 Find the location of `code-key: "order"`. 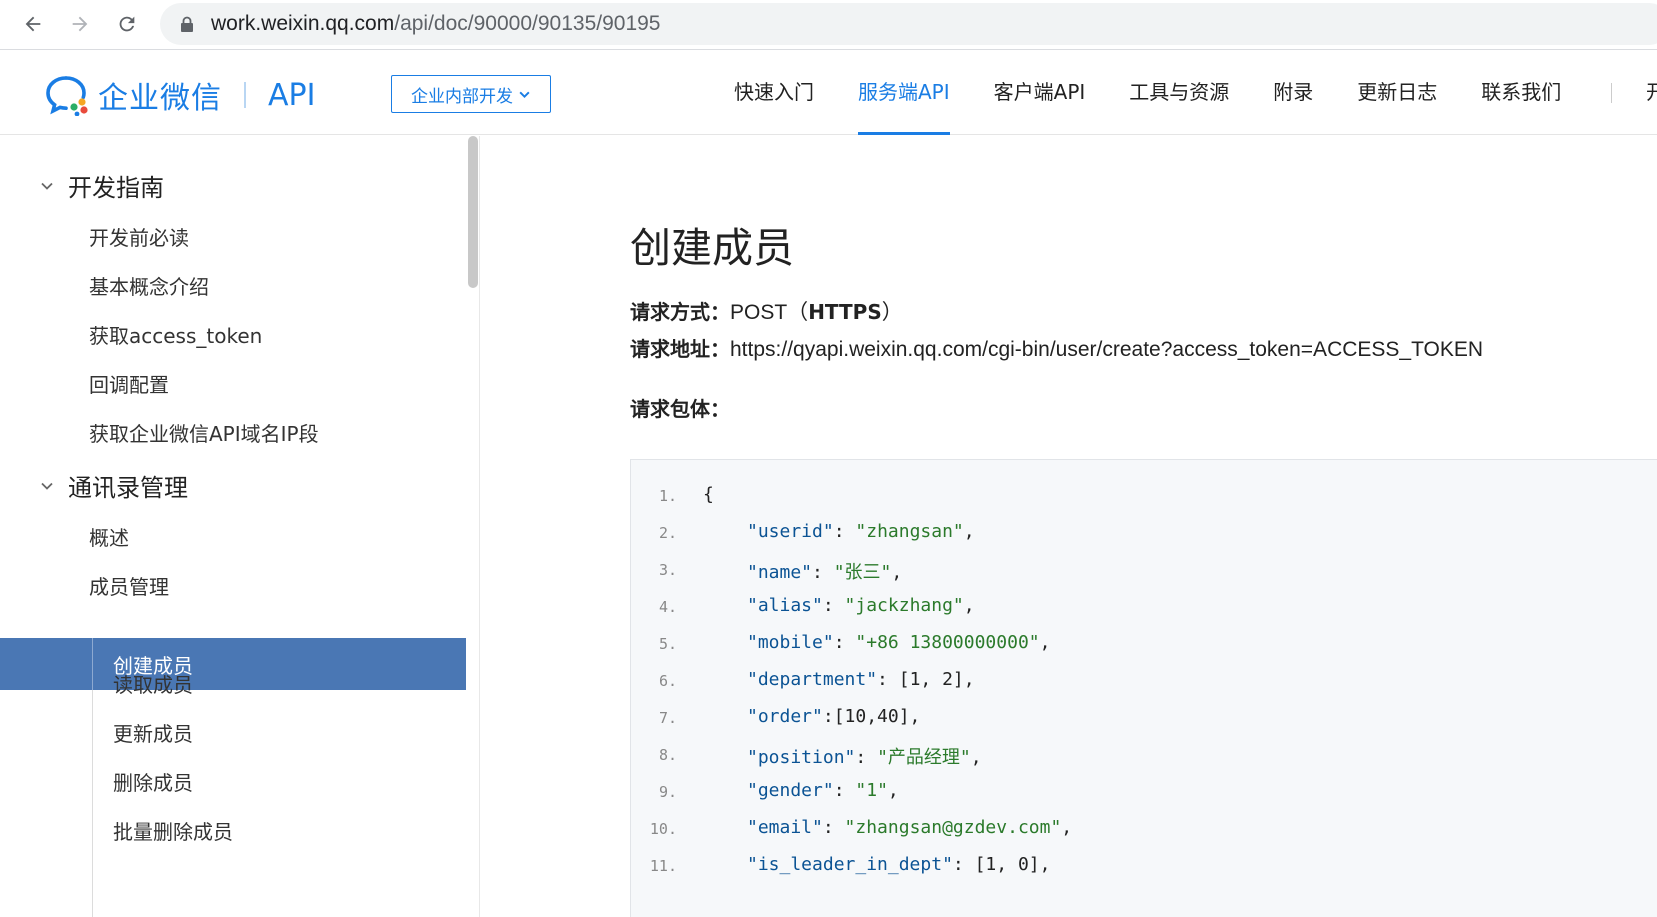

code-key: "order" is located at coordinates (785, 716).